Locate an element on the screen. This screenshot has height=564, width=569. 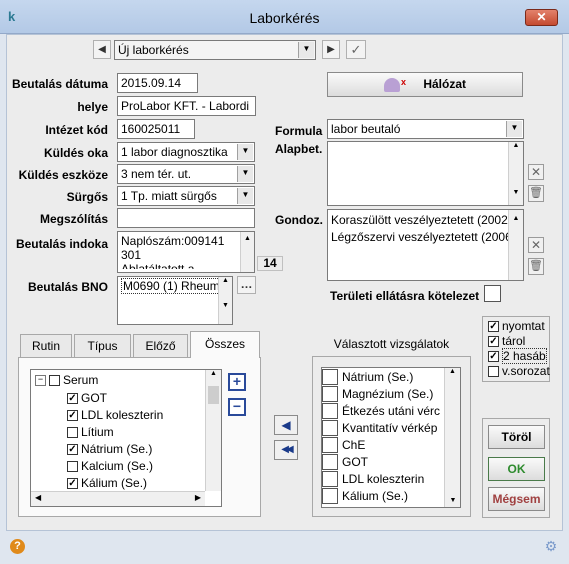
expand-all-button: + is located at coordinates (237, 382).